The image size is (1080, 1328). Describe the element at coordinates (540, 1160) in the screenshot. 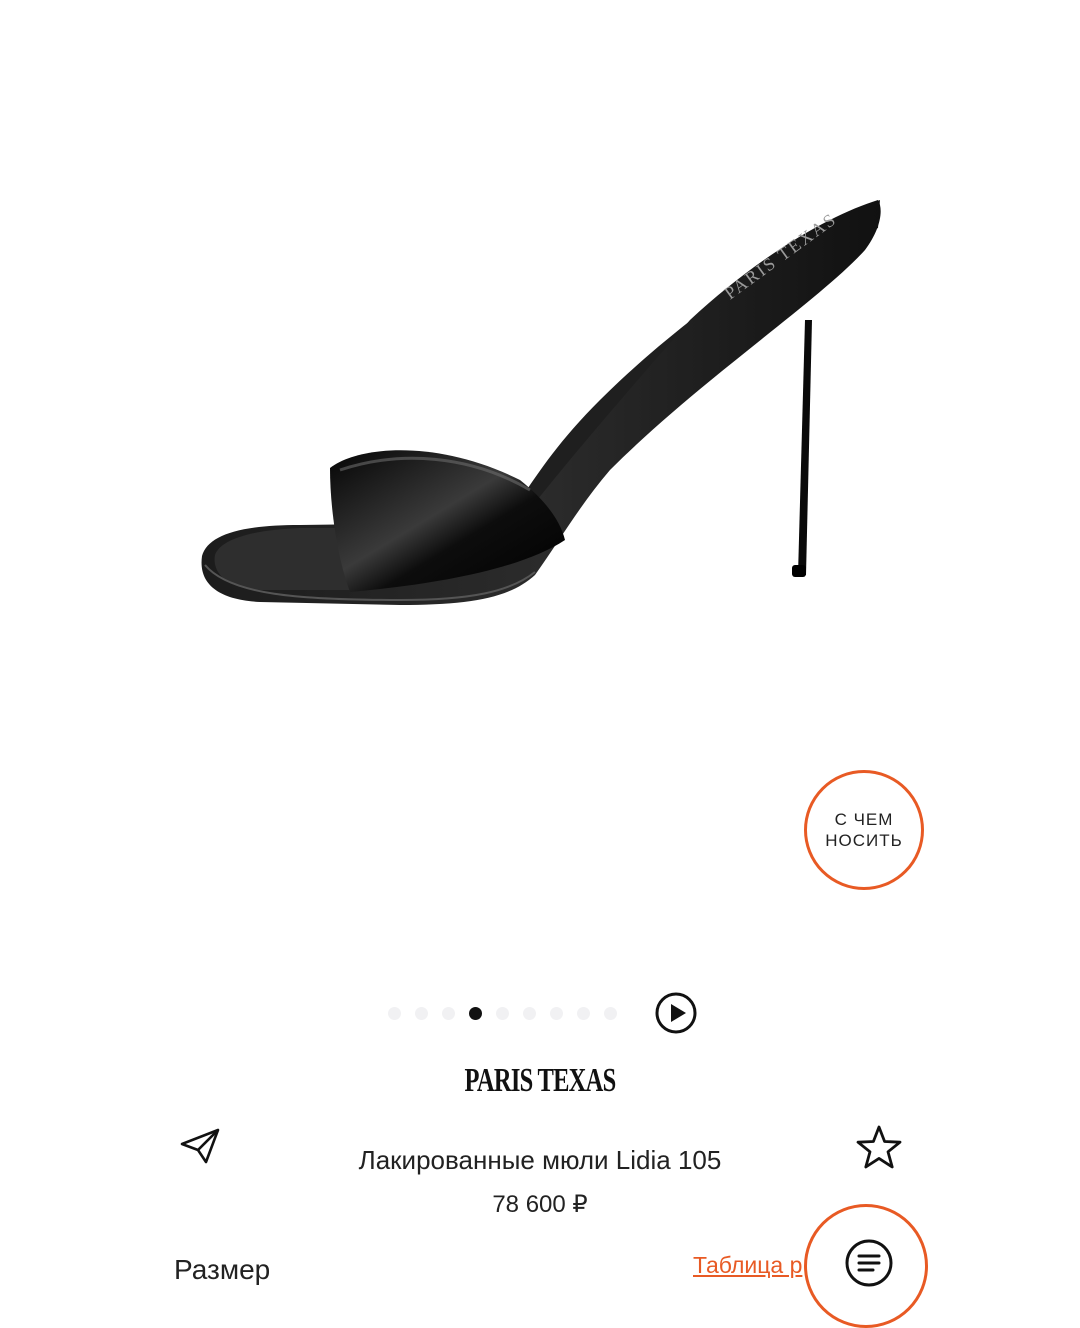

I see `product-title: Лакированные мюли Lidia 105` at that location.